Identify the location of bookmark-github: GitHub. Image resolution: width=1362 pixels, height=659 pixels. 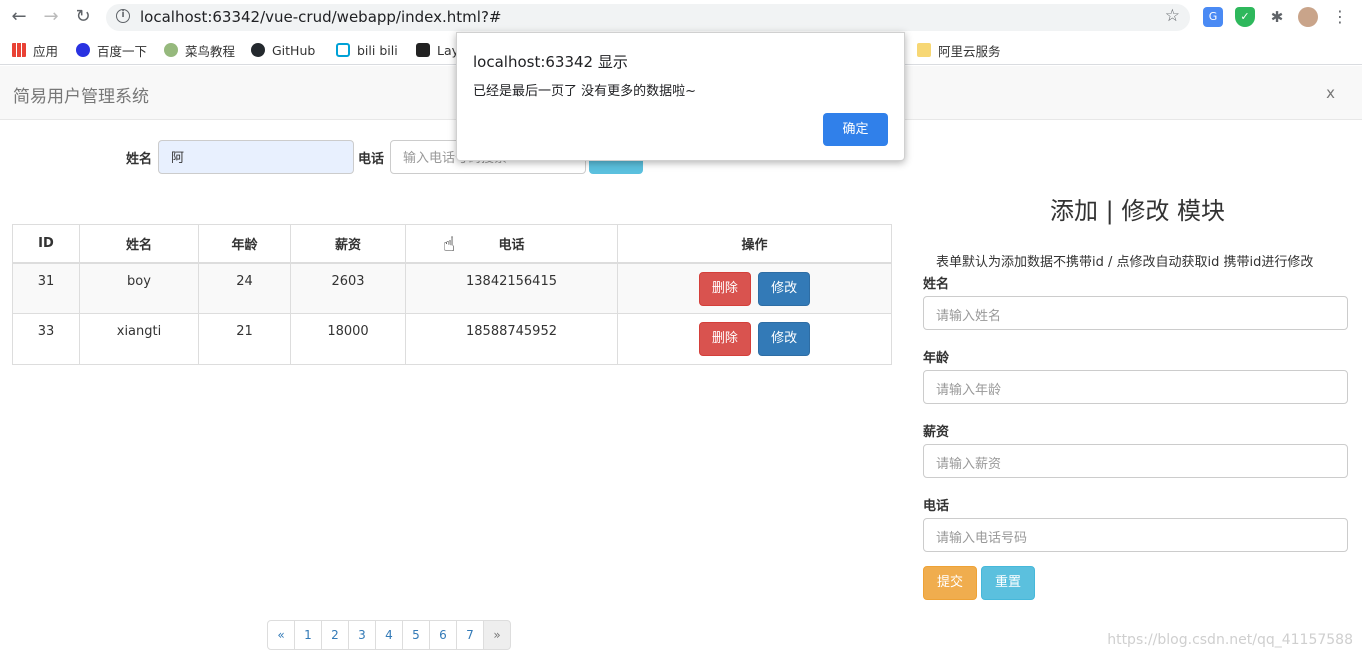
(283, 50).